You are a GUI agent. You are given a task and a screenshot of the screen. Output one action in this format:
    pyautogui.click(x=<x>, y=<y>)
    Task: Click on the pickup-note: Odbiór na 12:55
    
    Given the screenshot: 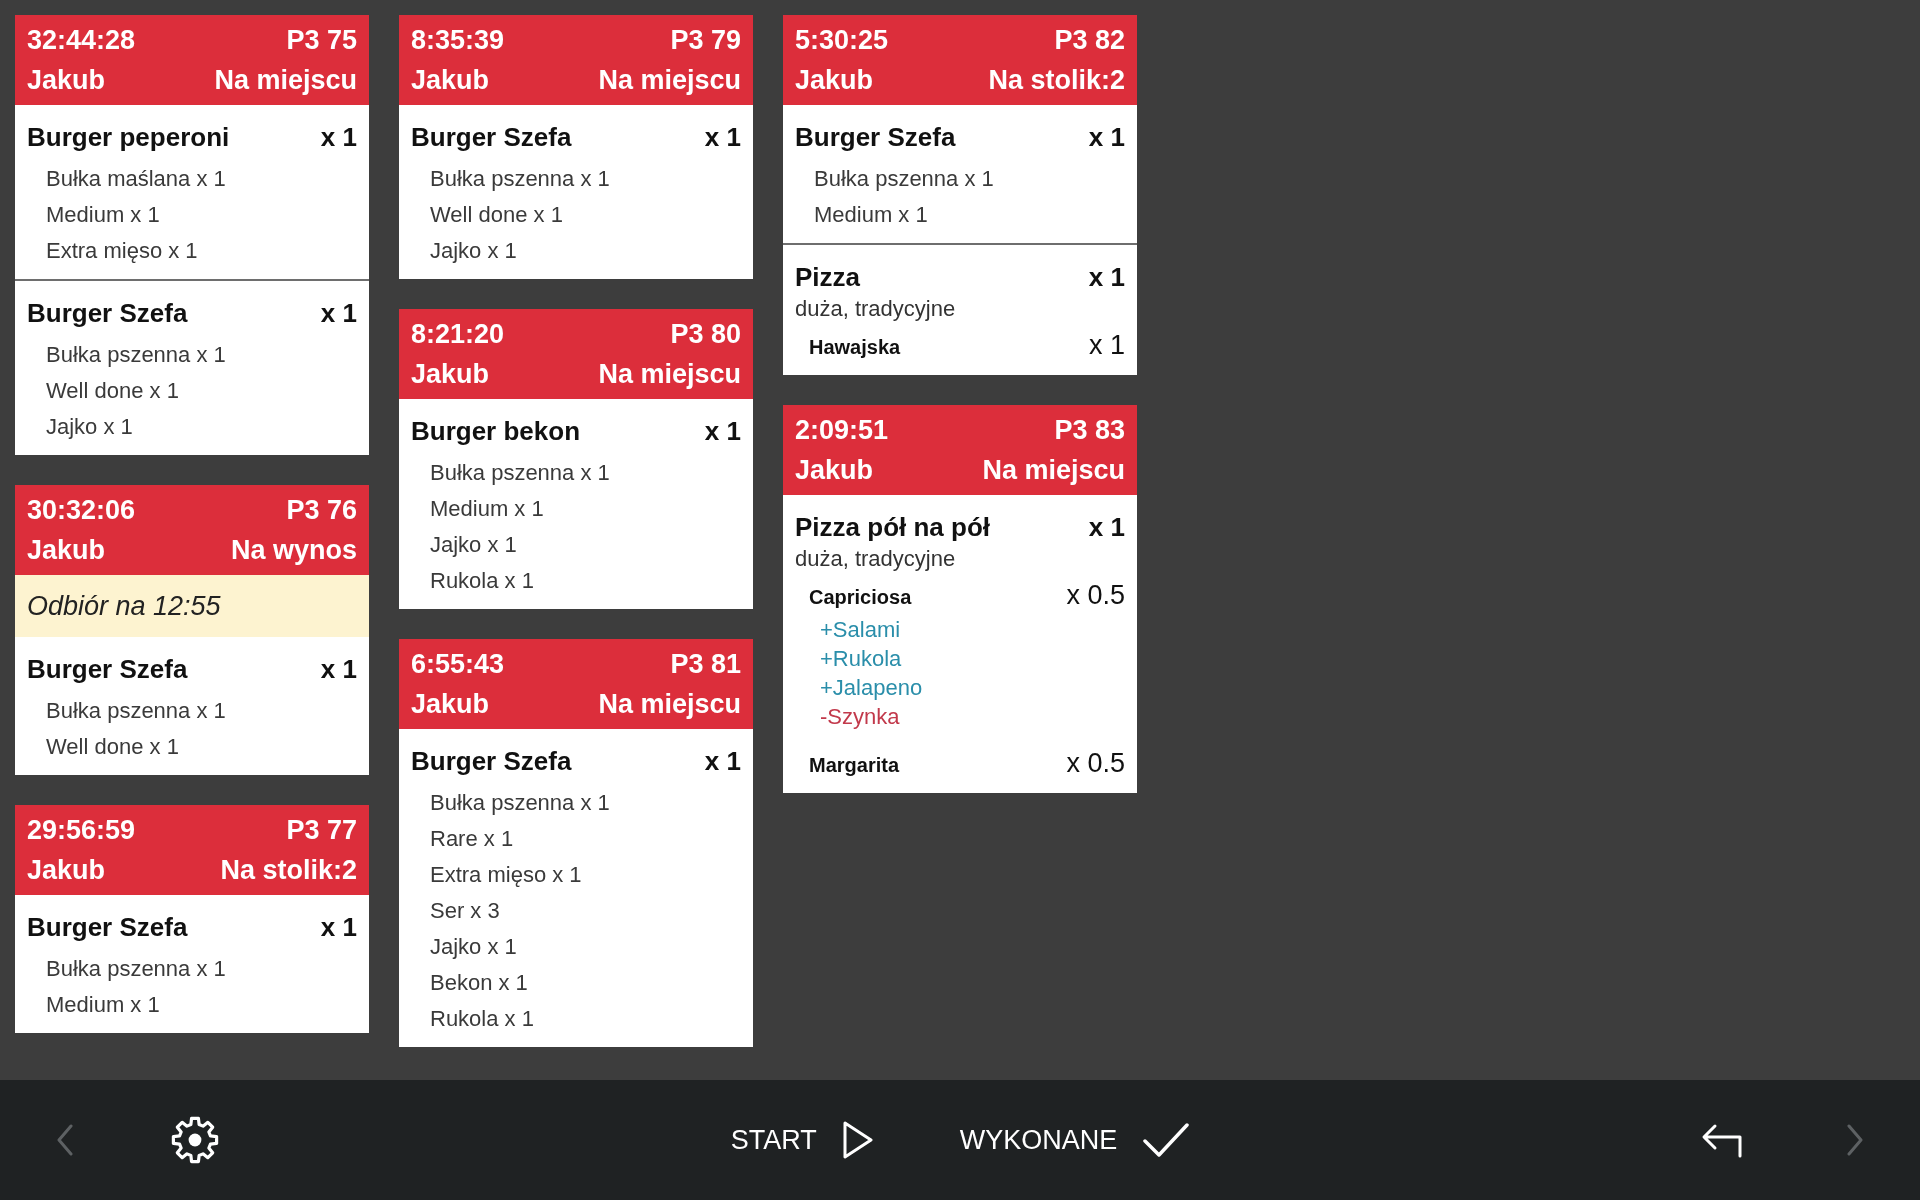 What is the action you would take?
    pyautogui.click(x=192, y=606)
    